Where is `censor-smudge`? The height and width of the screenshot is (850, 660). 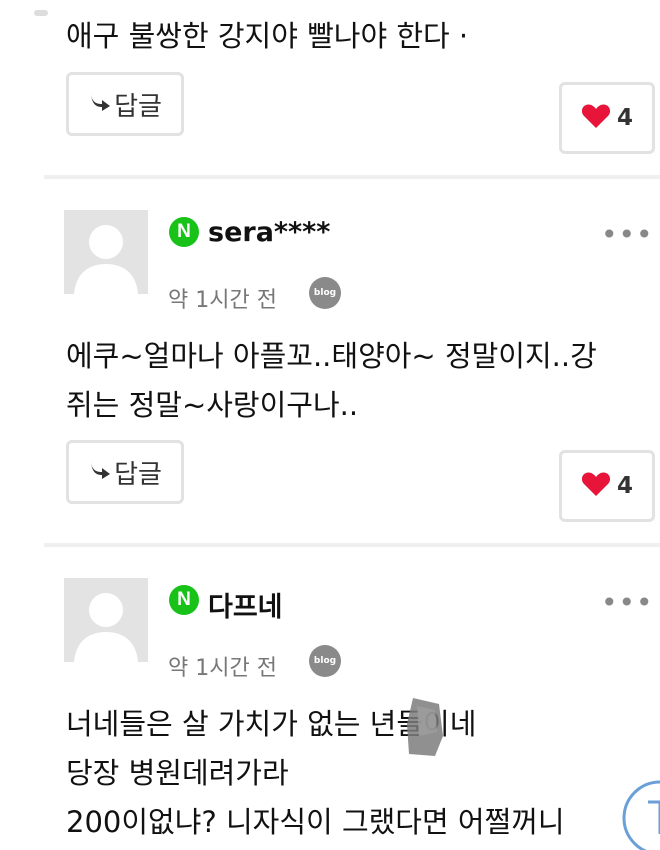
censor-smudge is located at coordinates (425, 727).